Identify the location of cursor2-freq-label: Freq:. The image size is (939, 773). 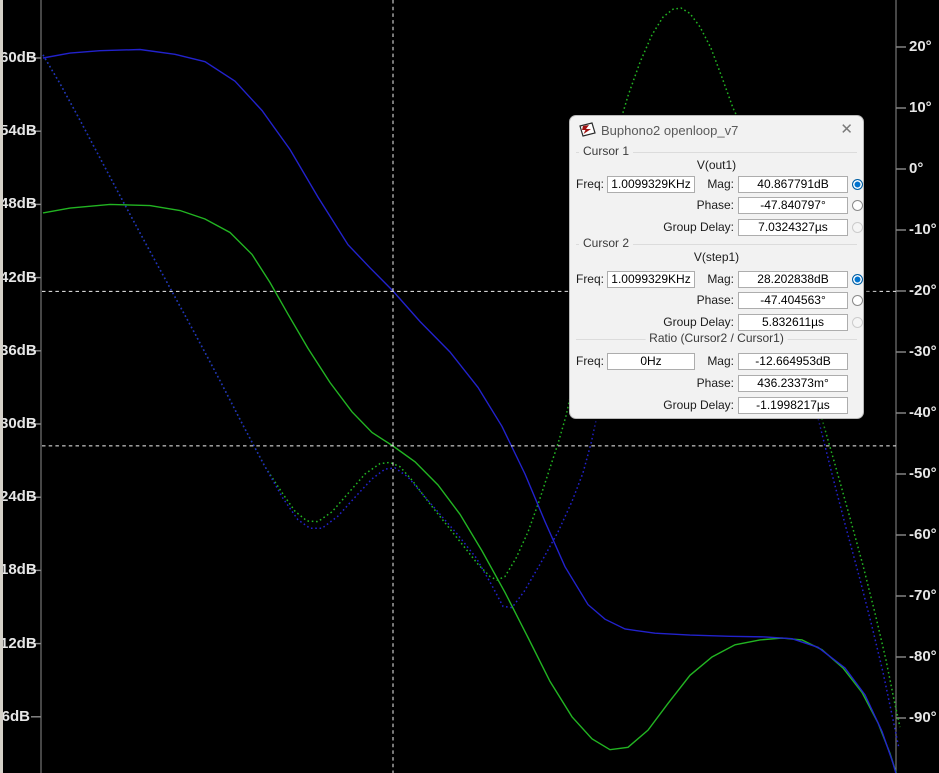
(589, 279).